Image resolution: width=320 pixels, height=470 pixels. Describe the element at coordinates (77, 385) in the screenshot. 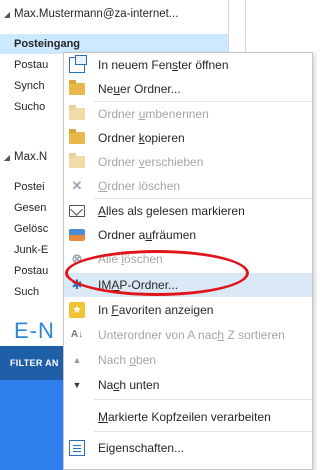

I see `arrow-down-icon: ▼` at that location.